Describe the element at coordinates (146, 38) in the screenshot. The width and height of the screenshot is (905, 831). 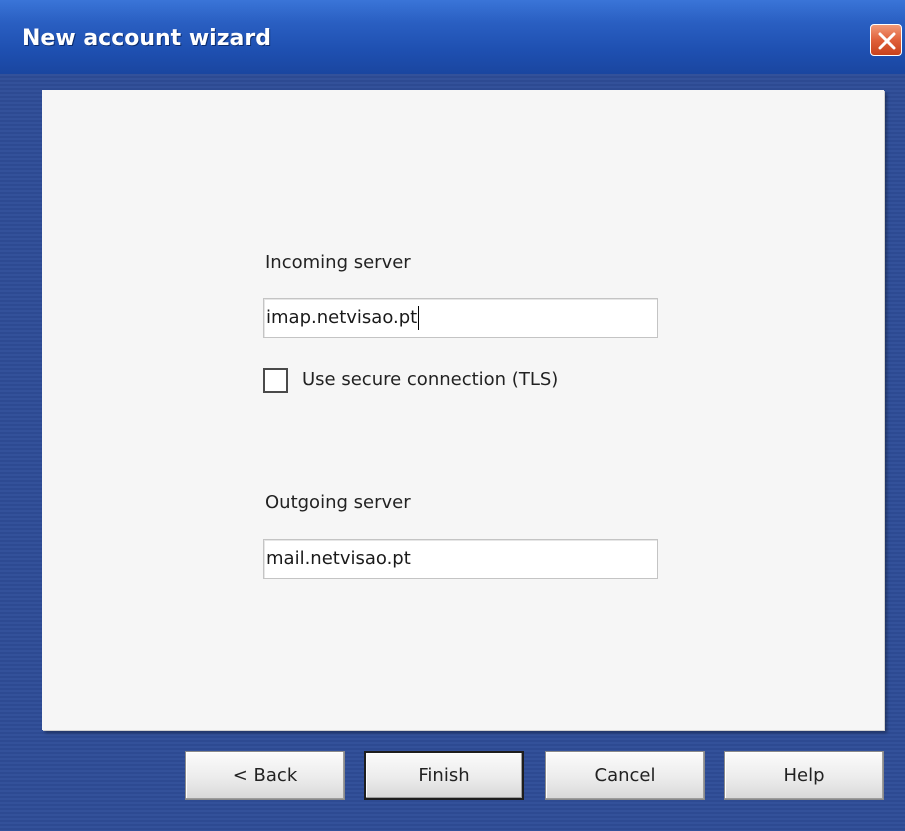
I see `window-title: New account wizard` at that location.